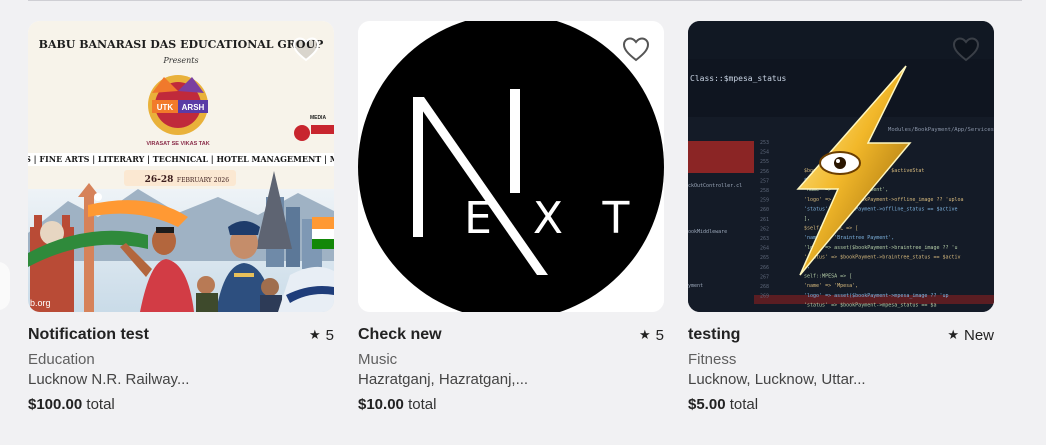 This screenshot has height=445, width=1046. I want to click on festival-logo: UTK ARSH, so click(178, 105).